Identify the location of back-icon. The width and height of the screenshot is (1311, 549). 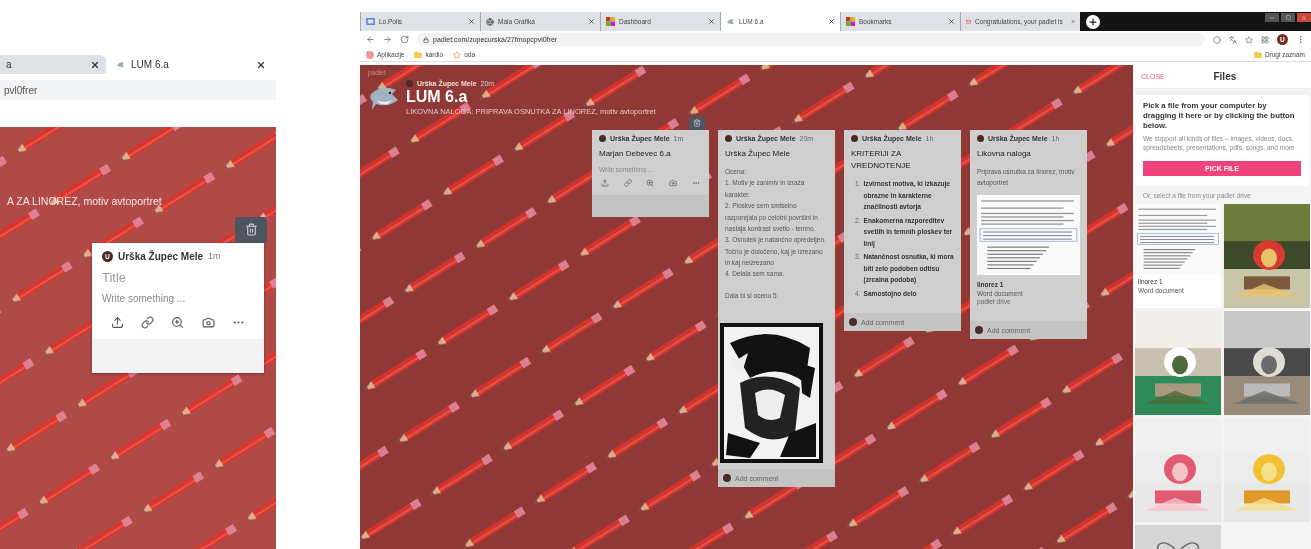
(370, 39).